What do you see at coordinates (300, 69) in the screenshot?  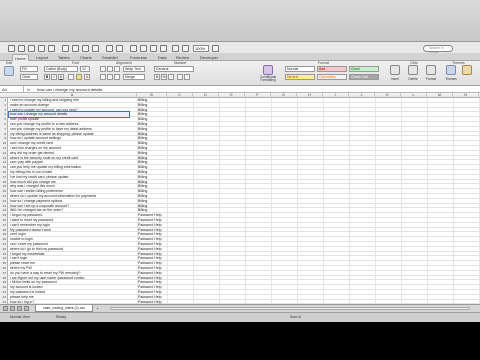 I see `style-normal: Normal` at bounding box center [300, 69].